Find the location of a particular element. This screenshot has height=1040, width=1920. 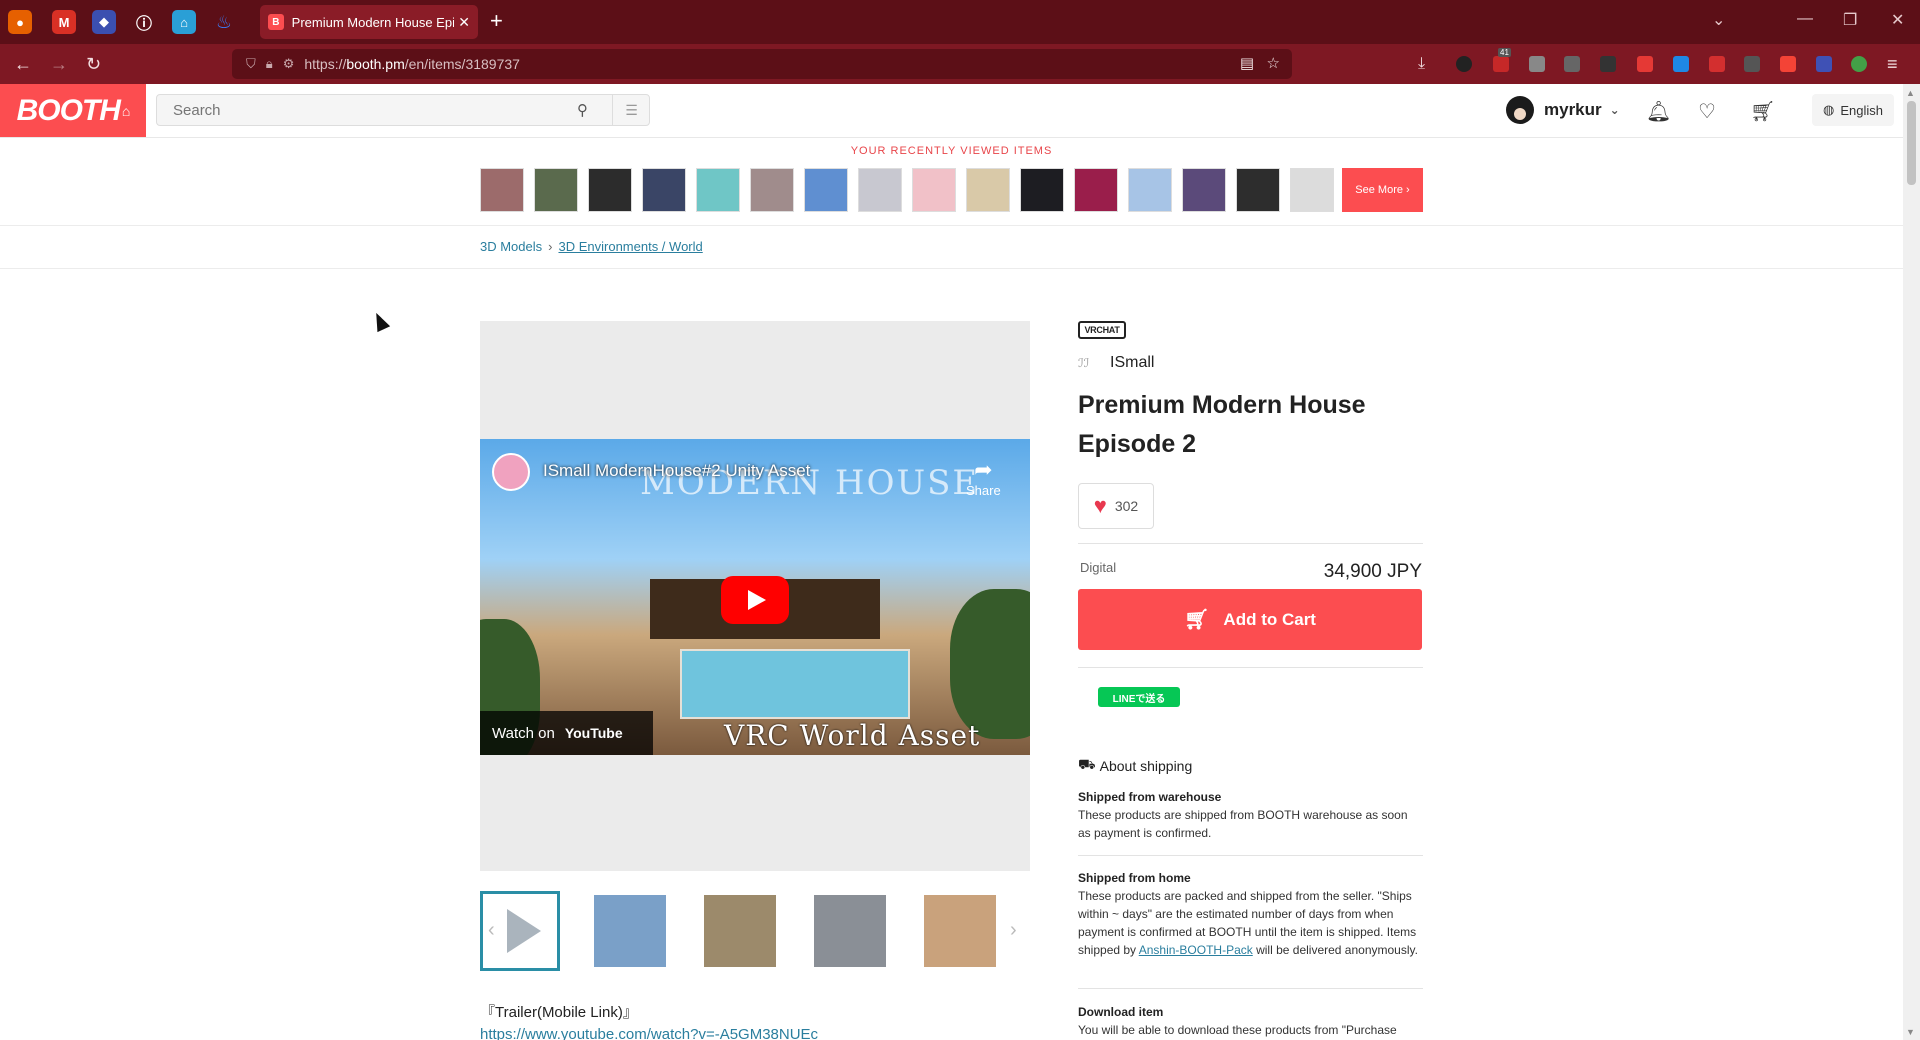

share-label: Share is located at coordinates (983, 490).